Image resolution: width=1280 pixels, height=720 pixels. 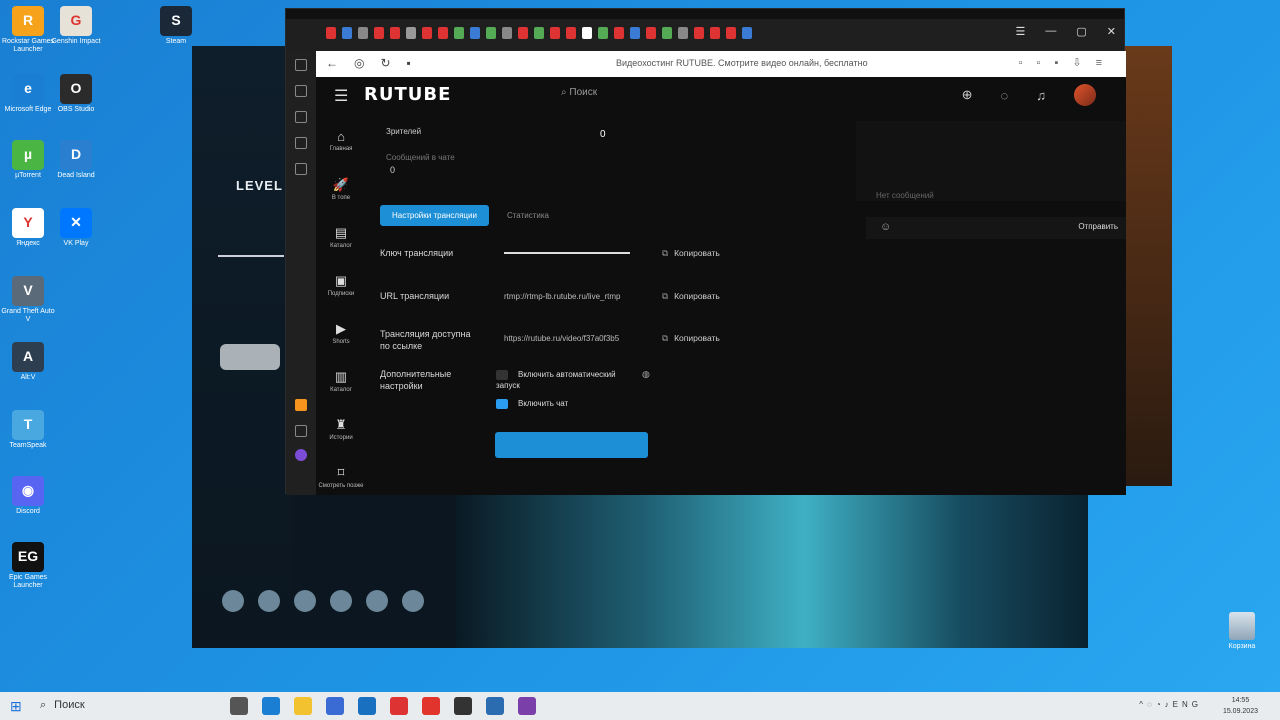 I want to click on rutube-logo: RUTUBE, so click(x=407, y=94).